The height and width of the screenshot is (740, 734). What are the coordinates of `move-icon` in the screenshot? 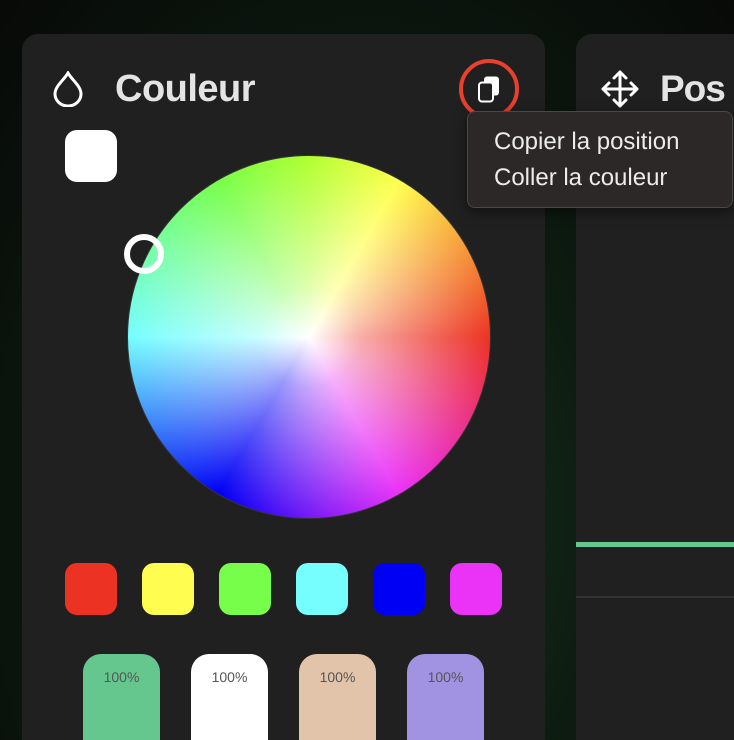 It's located at (620, 89).